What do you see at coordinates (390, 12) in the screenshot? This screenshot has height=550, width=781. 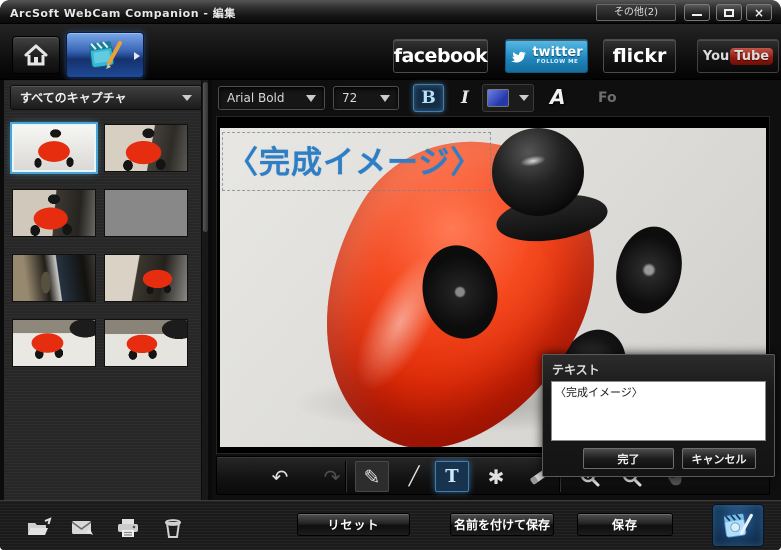 I see `title-bar: ArcSoft WebCam Companion - 編集 その他(2) ×` at bounding box center [390, 12].